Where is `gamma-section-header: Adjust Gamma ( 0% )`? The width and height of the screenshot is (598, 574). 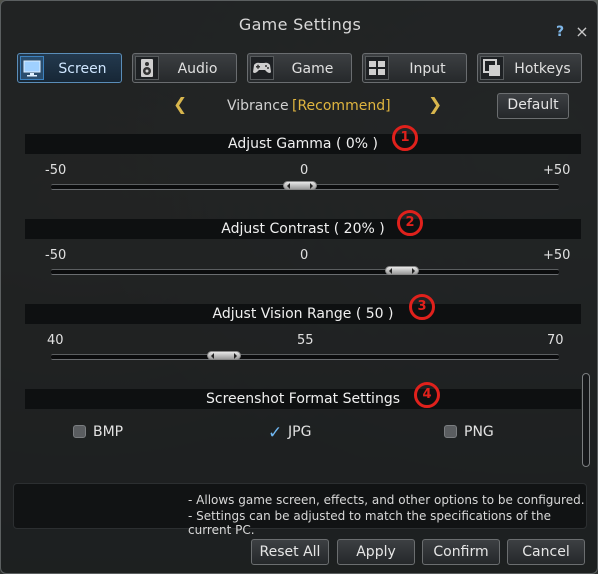 gamma-section-header: Adjust Gamma ( 0% ) is located at coordinates (303, 144).